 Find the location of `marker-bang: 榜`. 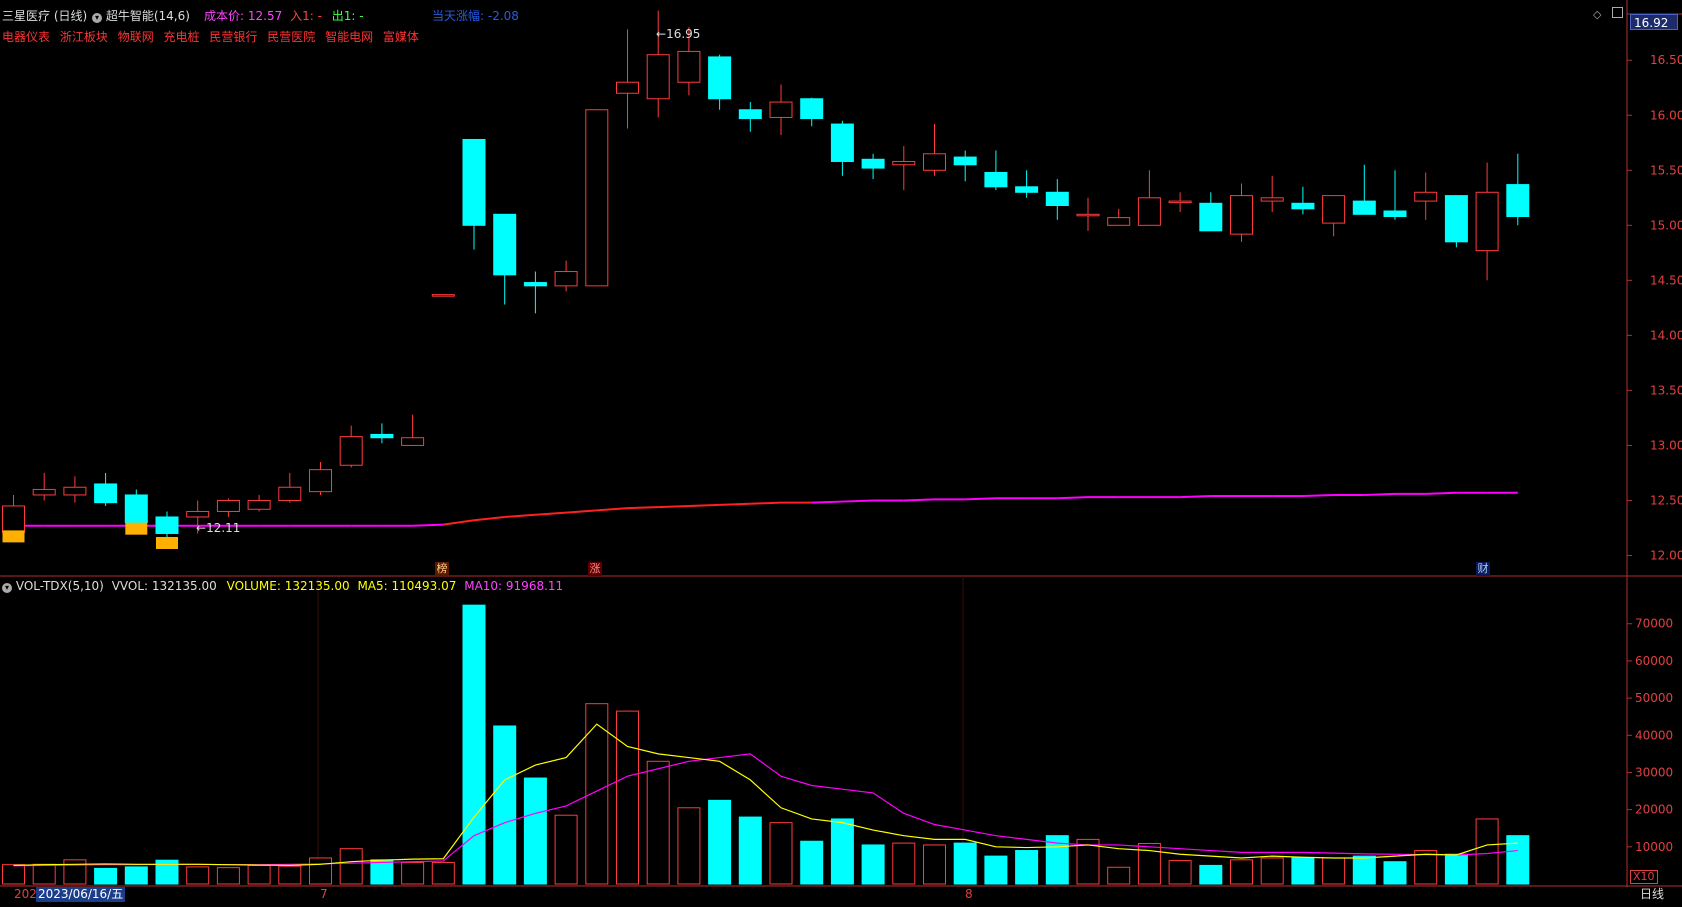

marker-bang: 榜 is located at coordinates (442, 569).